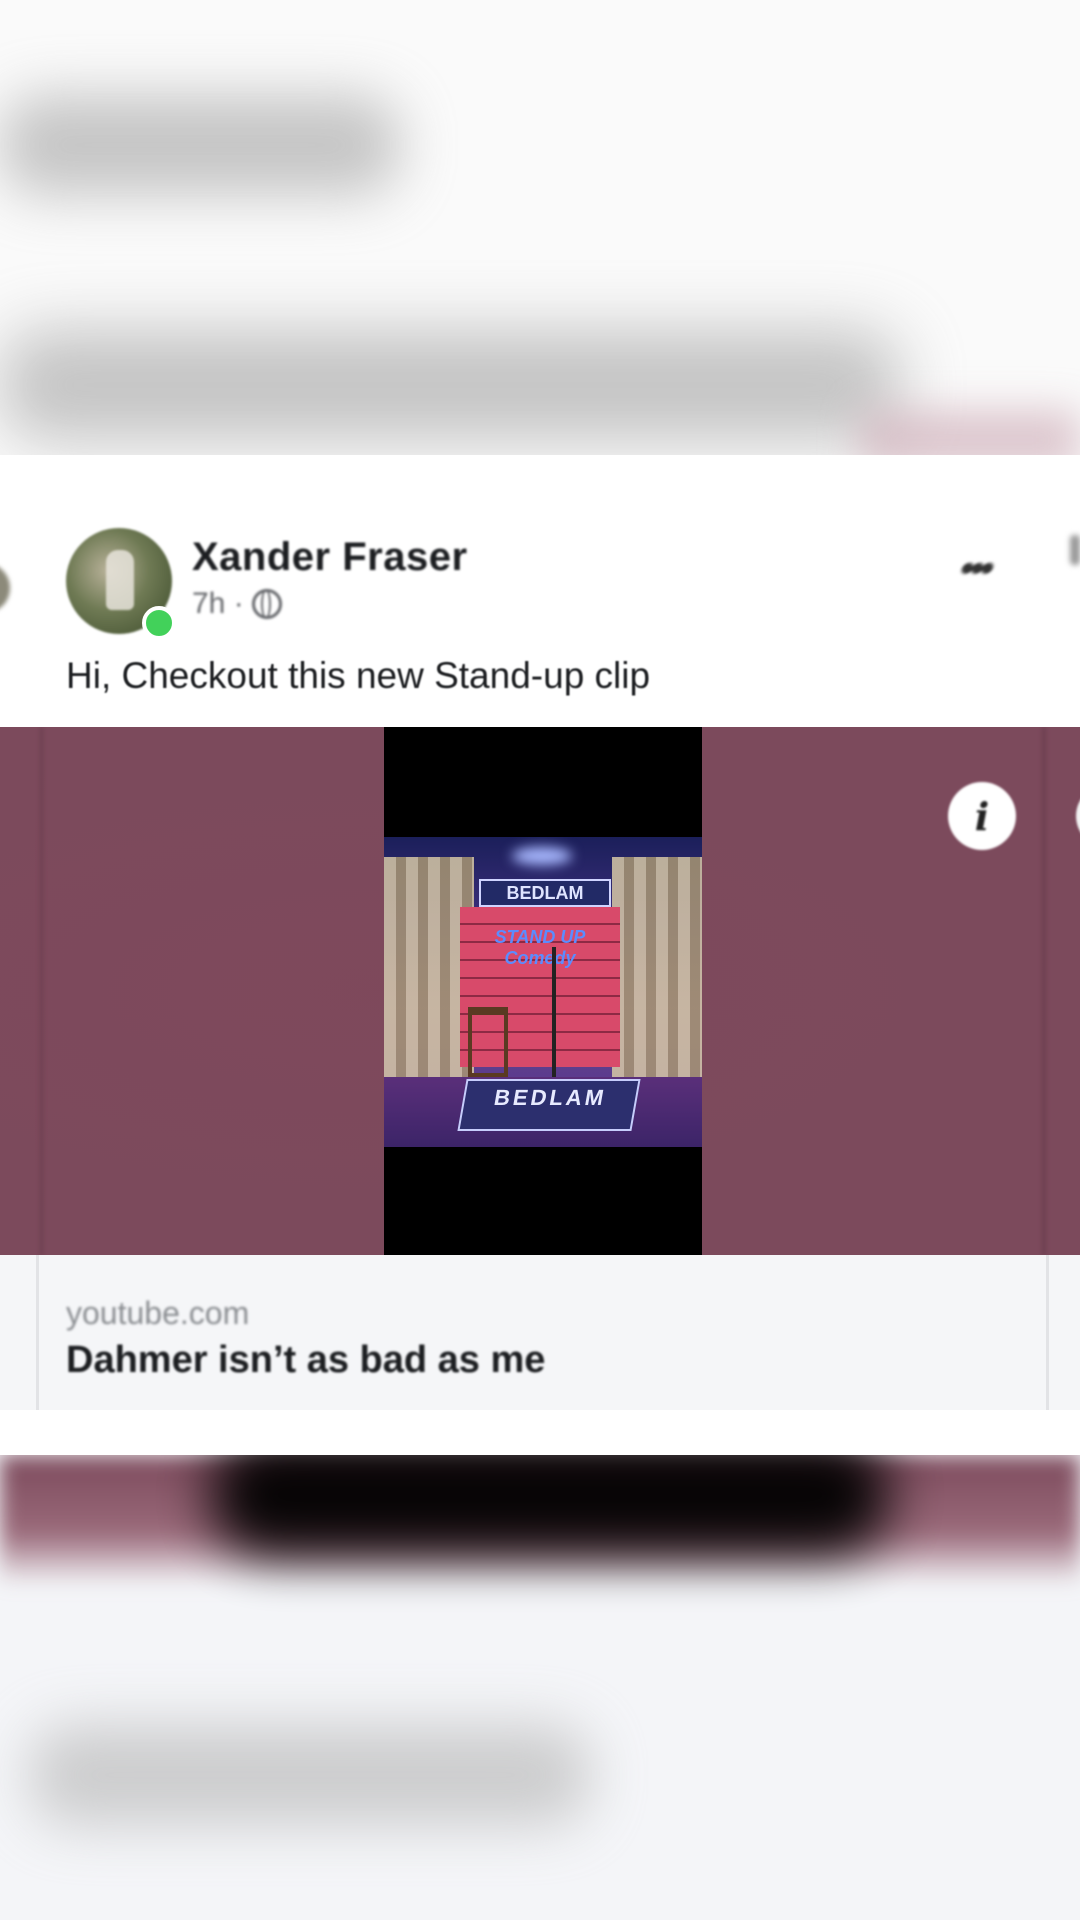 The width and height of the screenshot is (1080, 1920). What do you see at coordinates (218, 604) in the screenshot?
I see `post-timestamp: 7h ·` at bounding box center [218, 604].